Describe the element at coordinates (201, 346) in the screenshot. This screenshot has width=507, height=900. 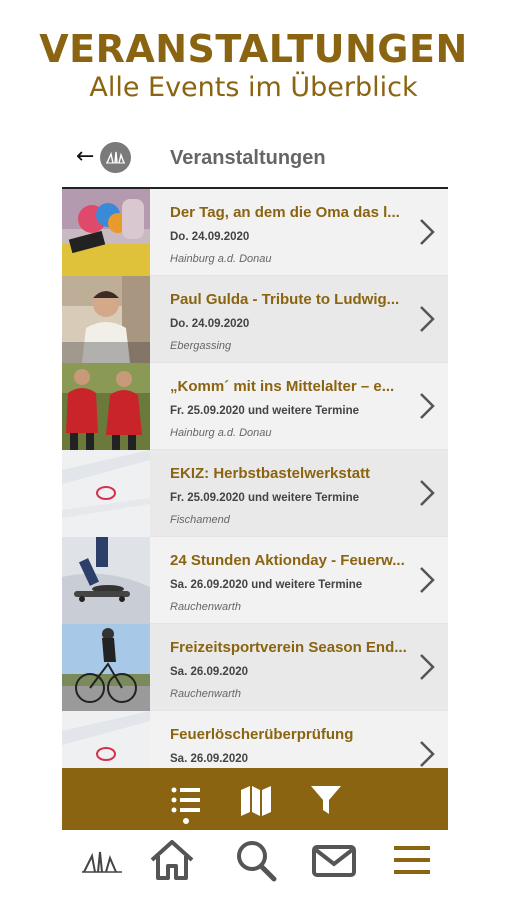
I see `event-place: Ebergassing` at that location.